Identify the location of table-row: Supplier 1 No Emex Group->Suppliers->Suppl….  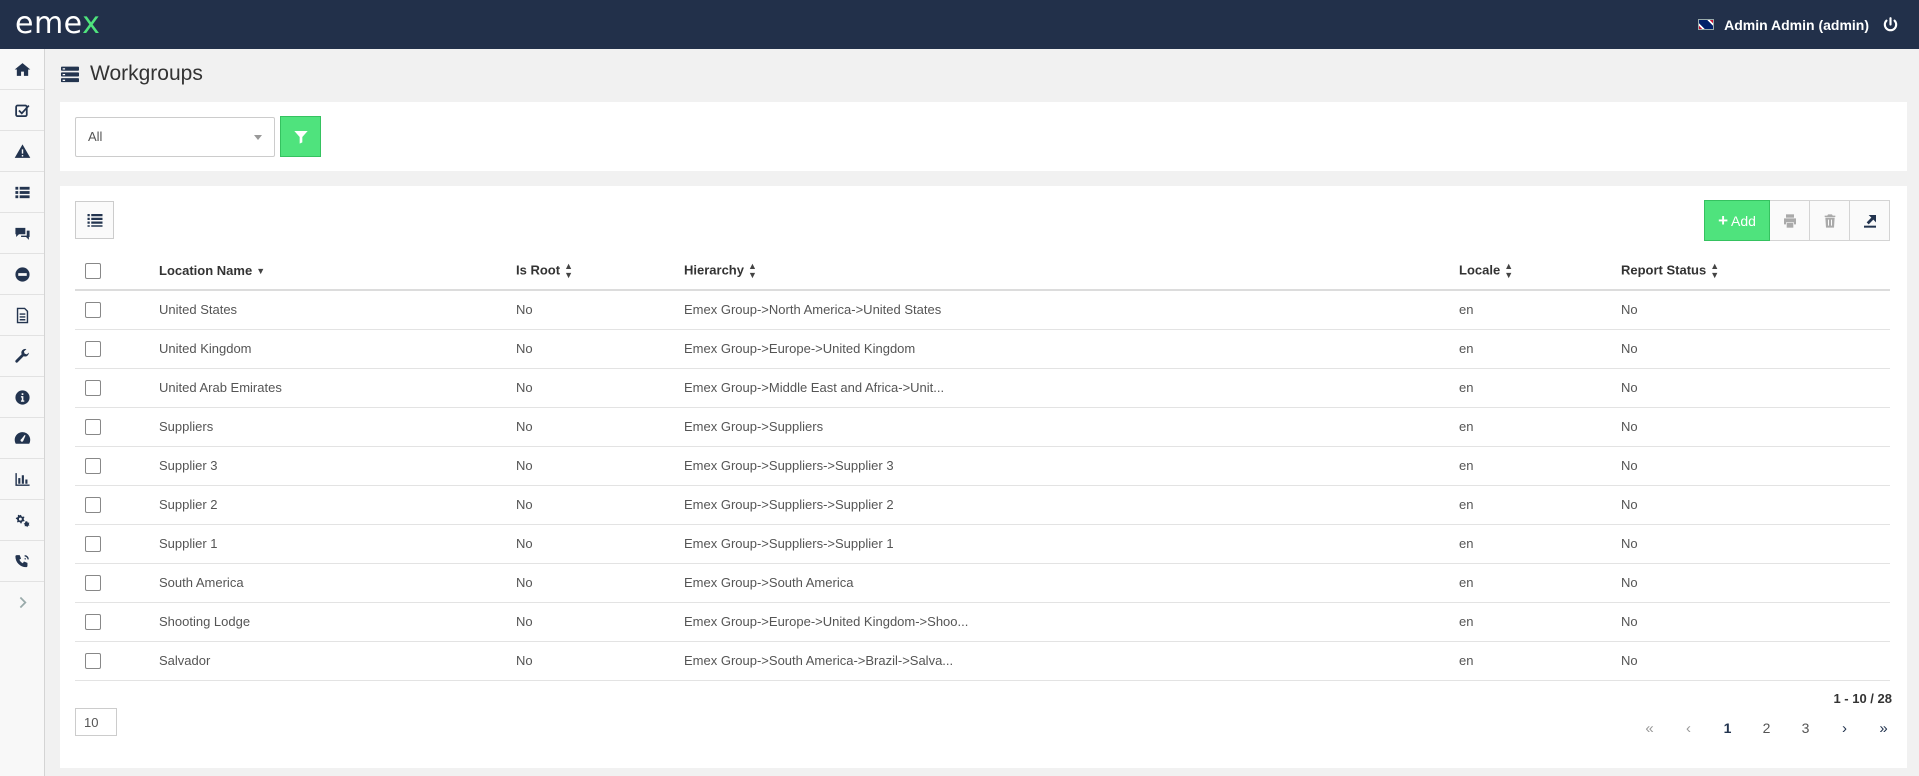
(982, 544).